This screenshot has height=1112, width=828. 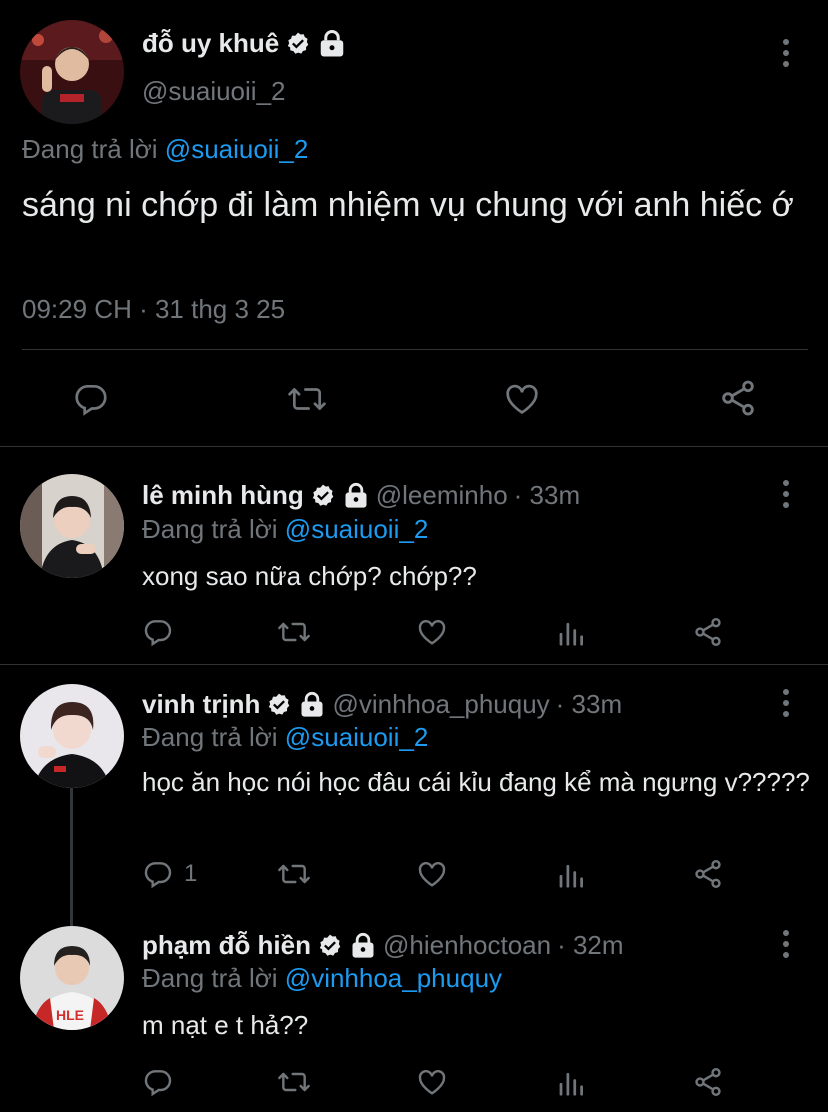 What do you see at coordinates (590, 945) in the screenshot?
I see `reply-time: · 32m` at bounding box center [590, 945].